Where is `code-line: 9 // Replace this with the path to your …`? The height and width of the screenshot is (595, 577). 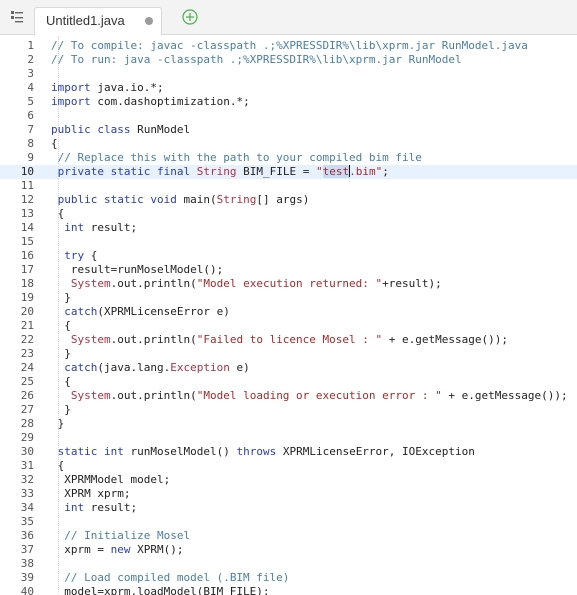
code-line: 9 // Replace this with the path to your … is located at coordinates (288, 158).